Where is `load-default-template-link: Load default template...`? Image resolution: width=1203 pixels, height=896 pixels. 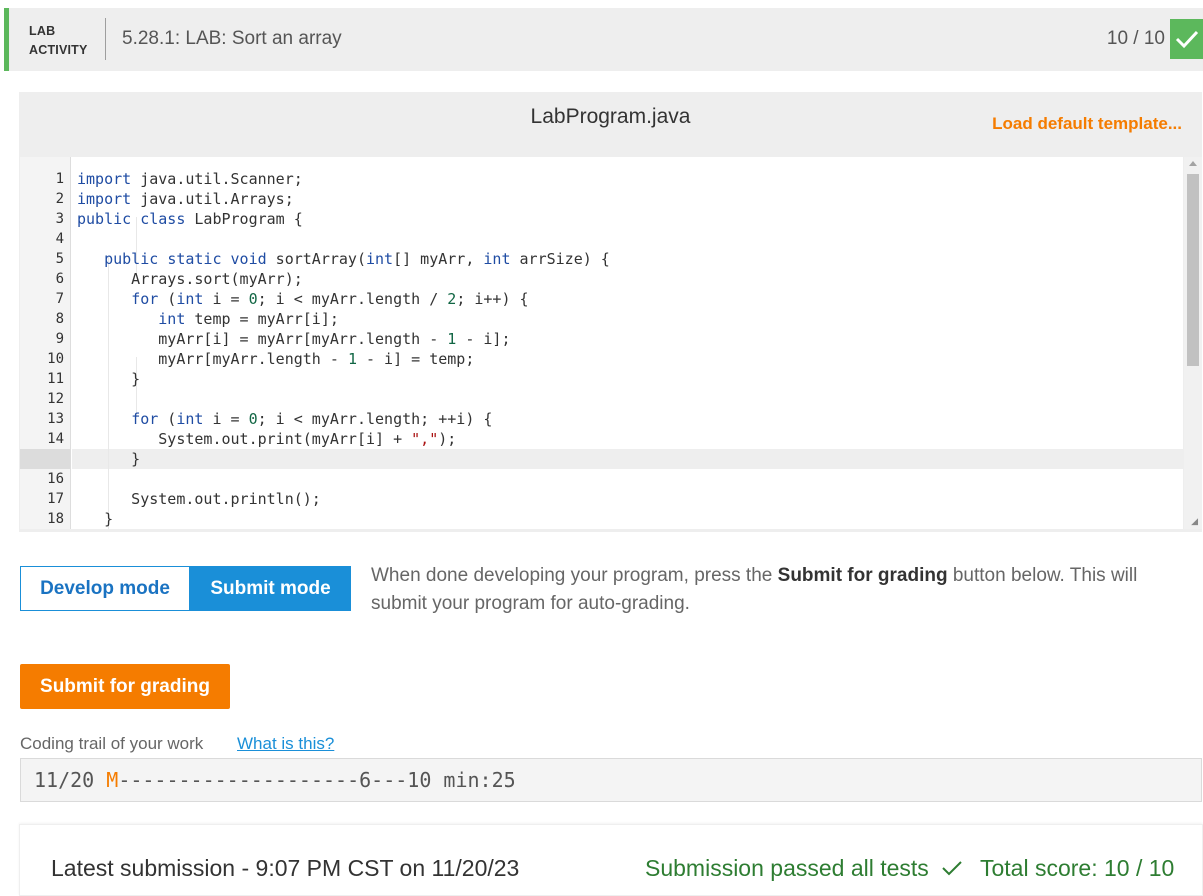
load-default-template-link: Load default template... is located at coordinates (1087, 124).